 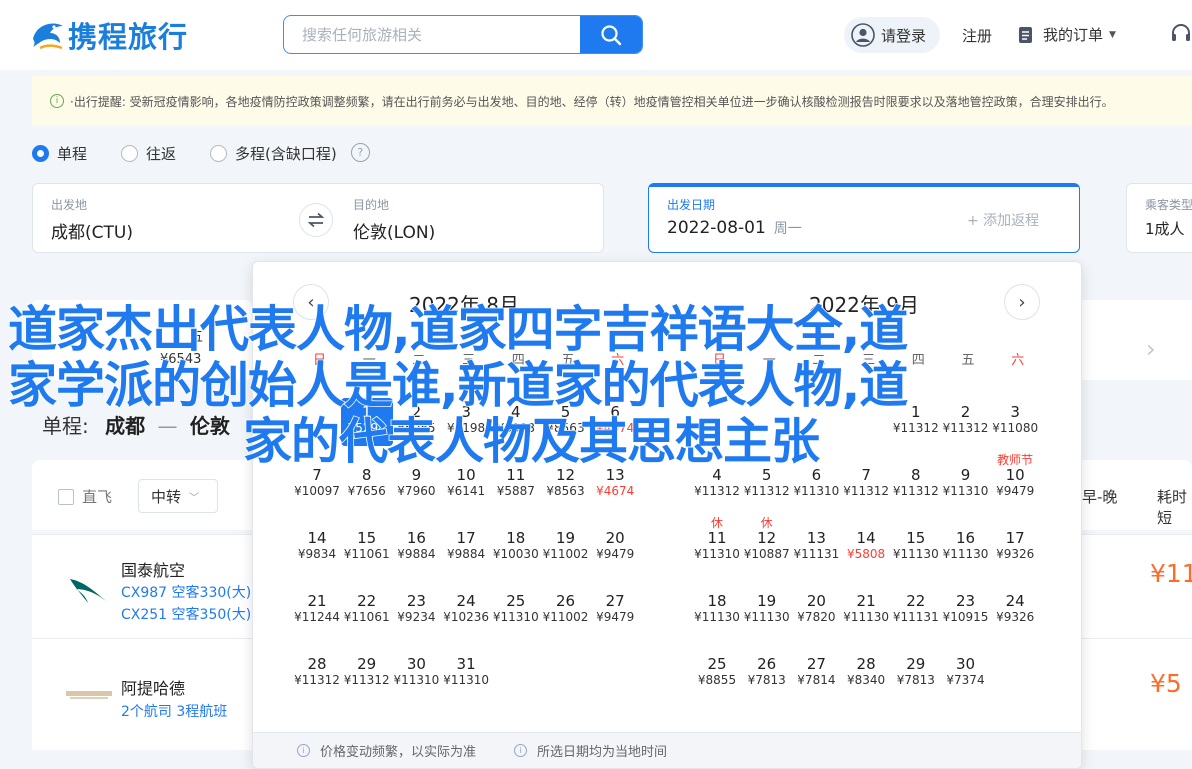 I want to click on register-link: 注册, so click(x=977, y=35).